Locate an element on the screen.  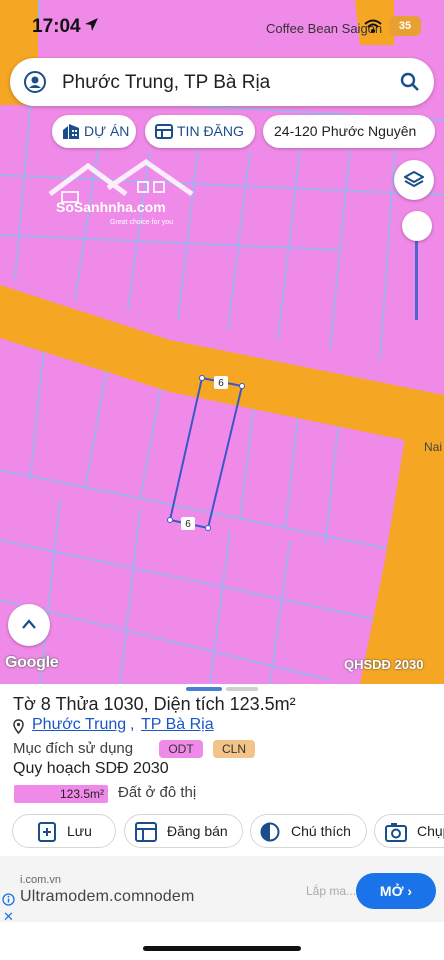
project-chip: DỰ ÁN is located at coordinates (94, 131).